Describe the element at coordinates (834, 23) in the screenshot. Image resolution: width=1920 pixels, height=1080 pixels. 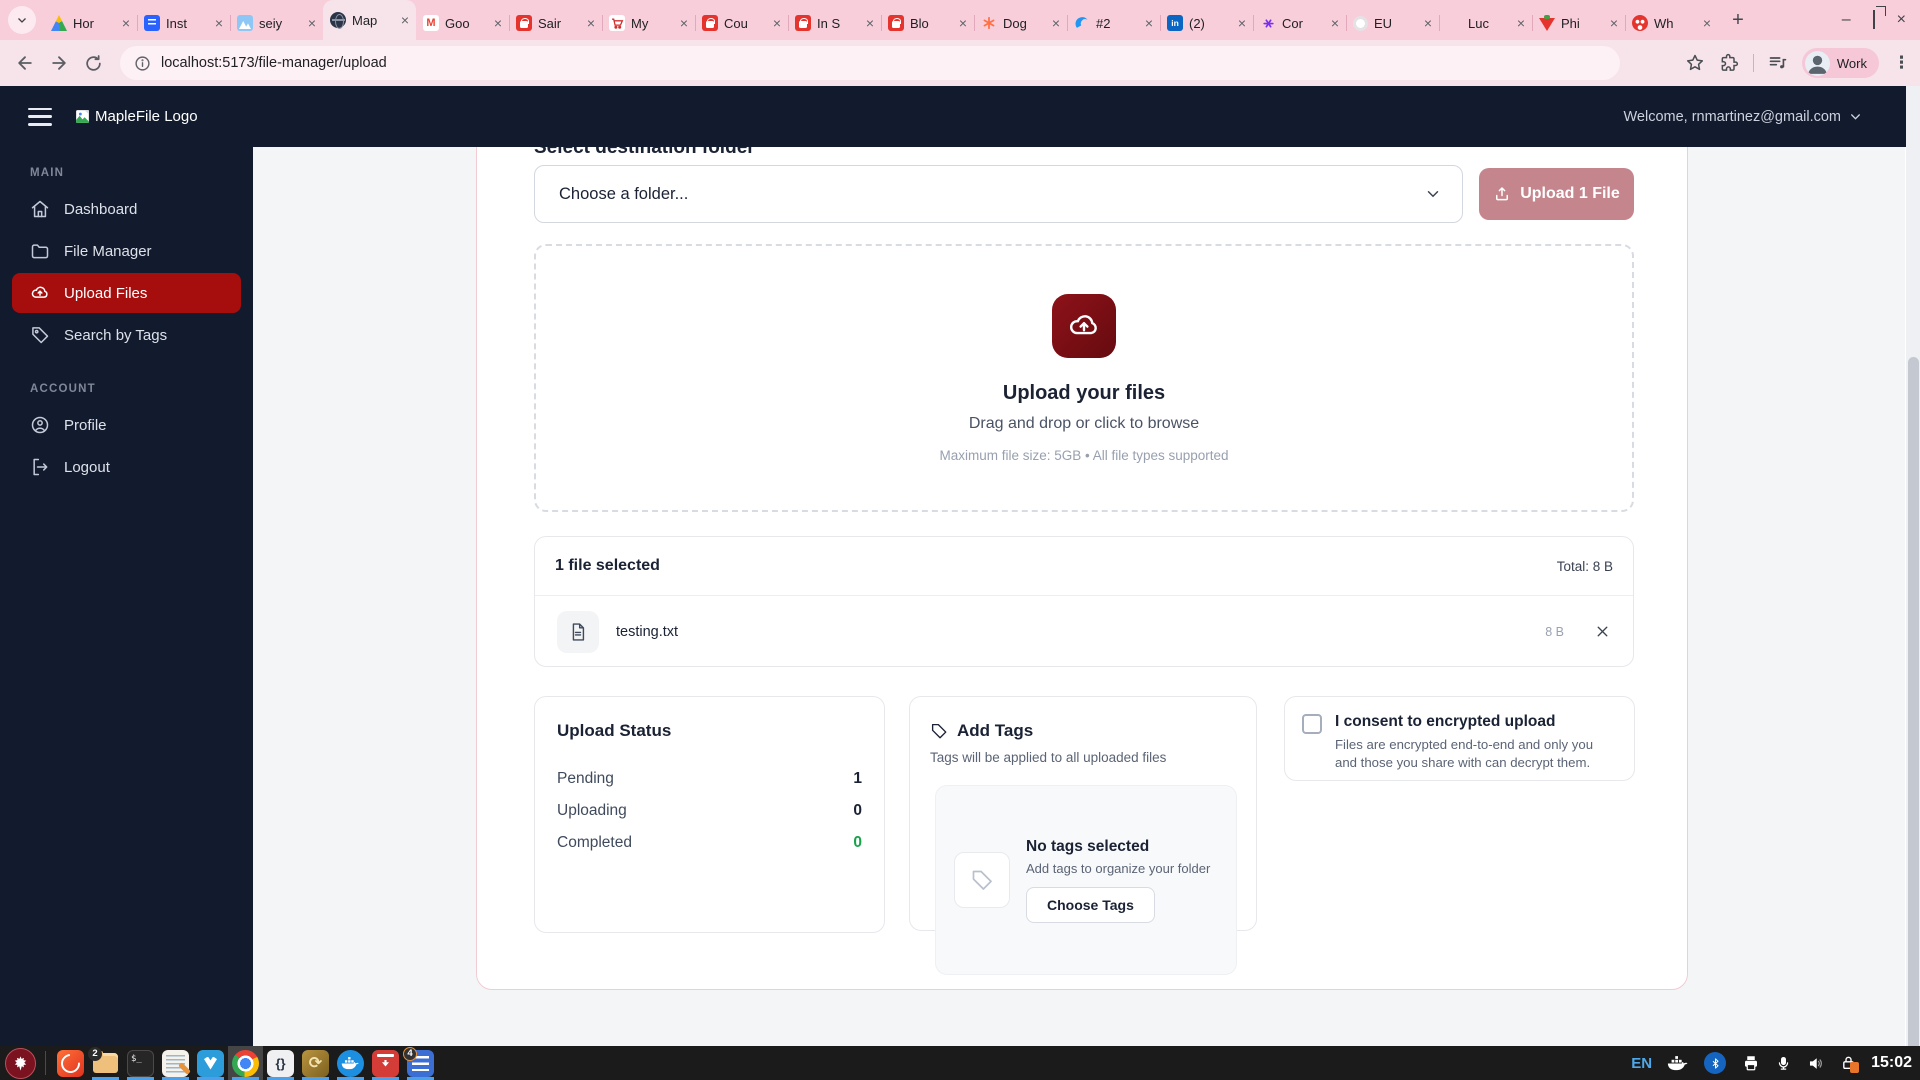
I see `browser-tab: In S ×` at that location.